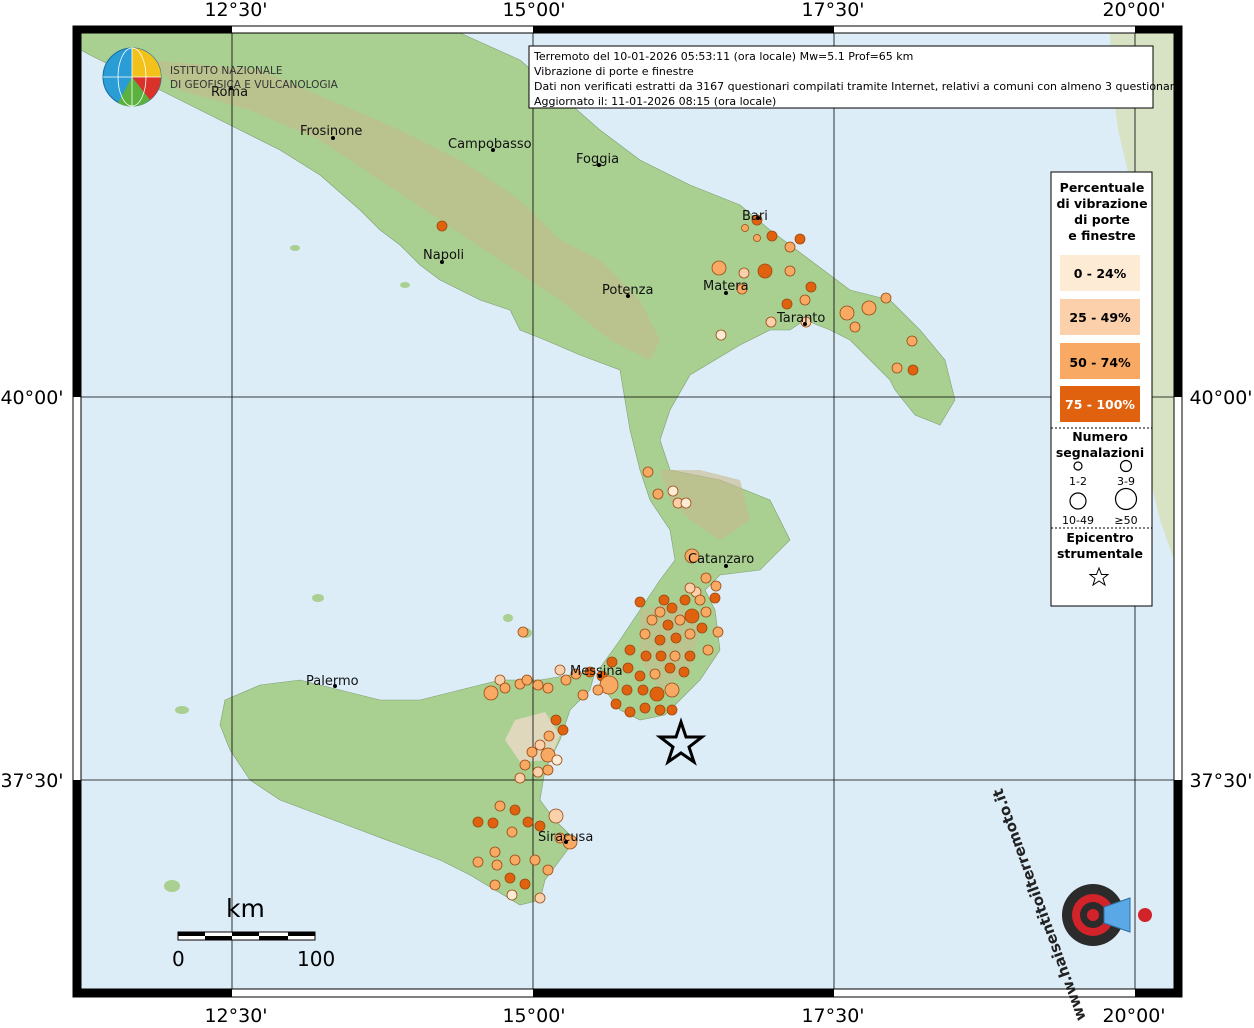  What do you see at coordinates (1220, 781) in the screenshot?
I see `right-label-2: 37°30'` at bounding box center [1220, 781].